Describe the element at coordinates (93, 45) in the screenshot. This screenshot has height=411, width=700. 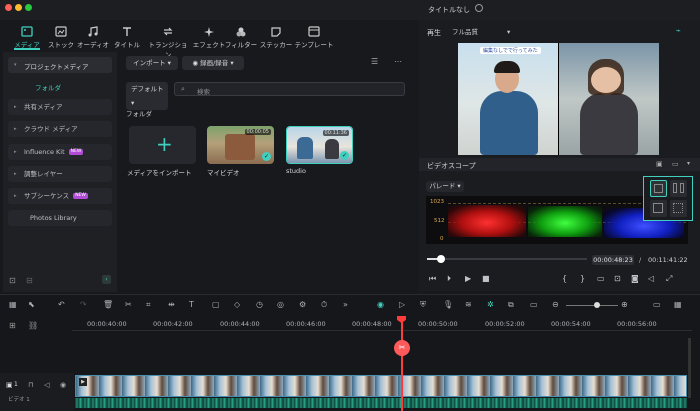
I see `tab-audio-label: オーディオ` at that location.